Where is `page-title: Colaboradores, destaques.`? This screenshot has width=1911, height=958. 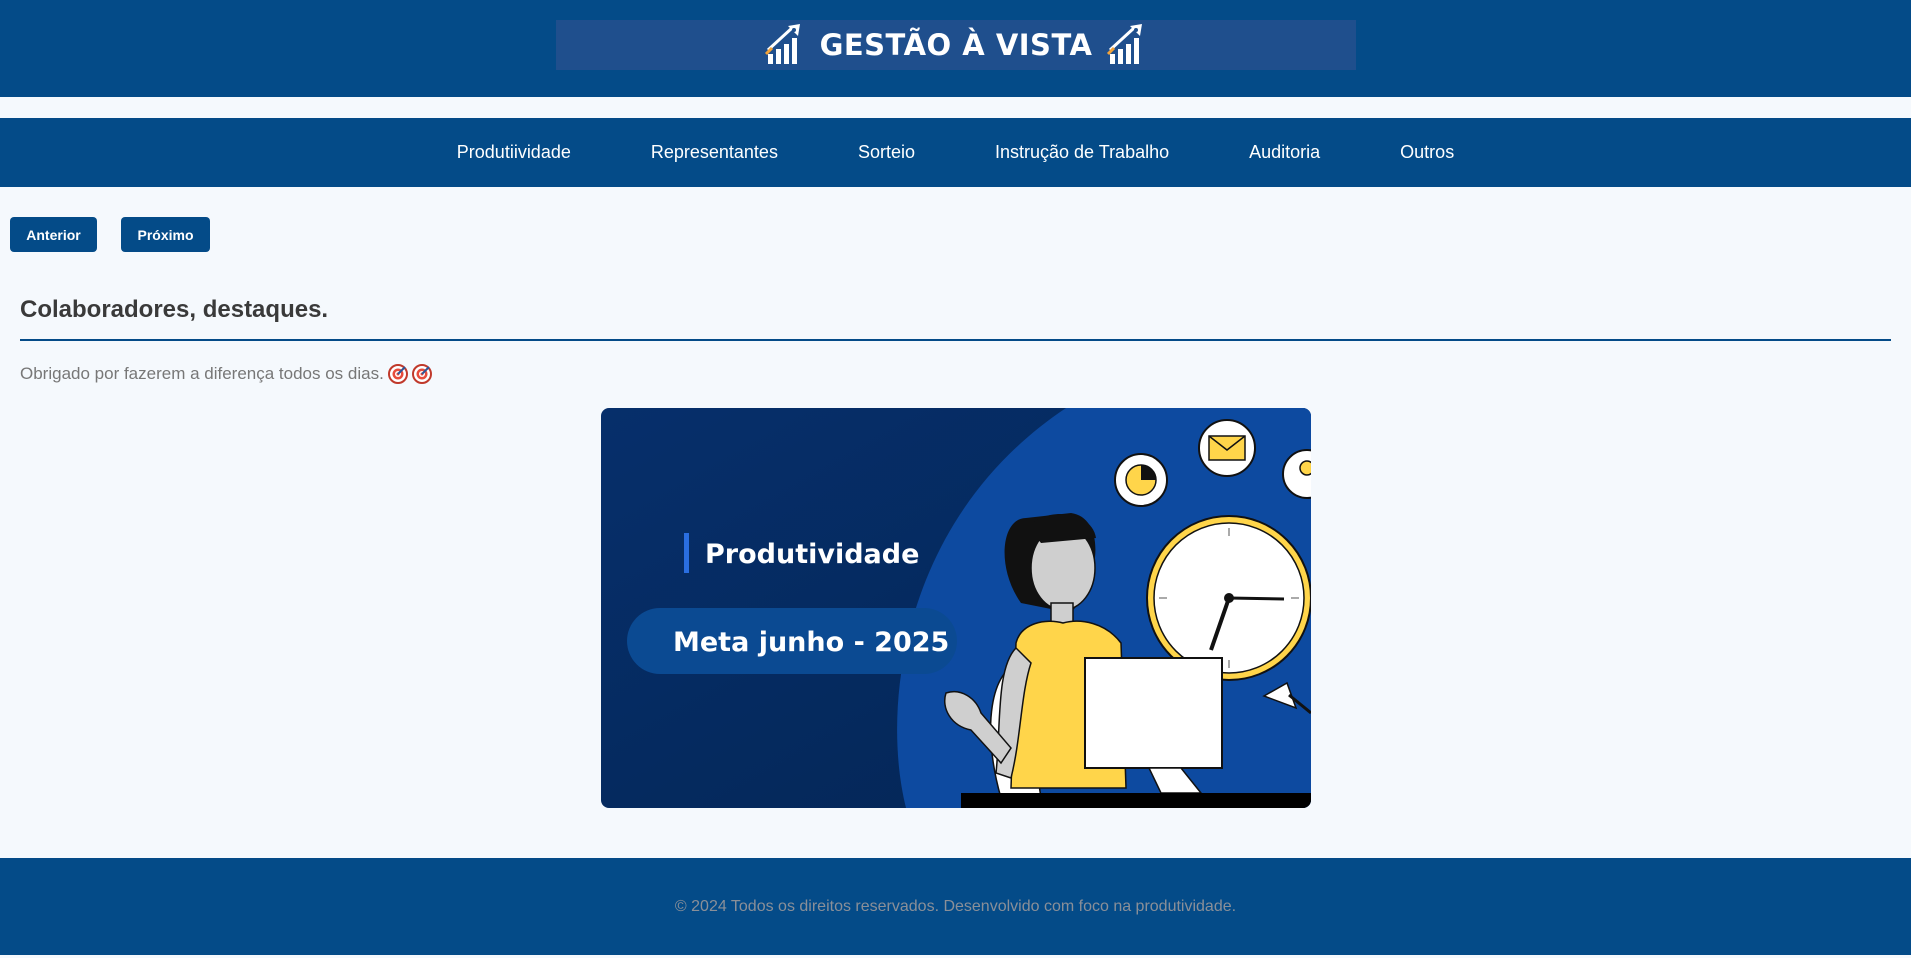 page-title: Colaboradores, destaques. is located at coordinates (174, 309).